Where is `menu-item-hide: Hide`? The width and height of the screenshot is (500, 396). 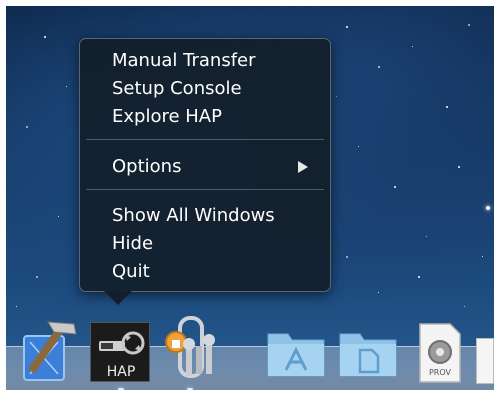
menu-item-hide: Hide is located at coordinates (132, 244).